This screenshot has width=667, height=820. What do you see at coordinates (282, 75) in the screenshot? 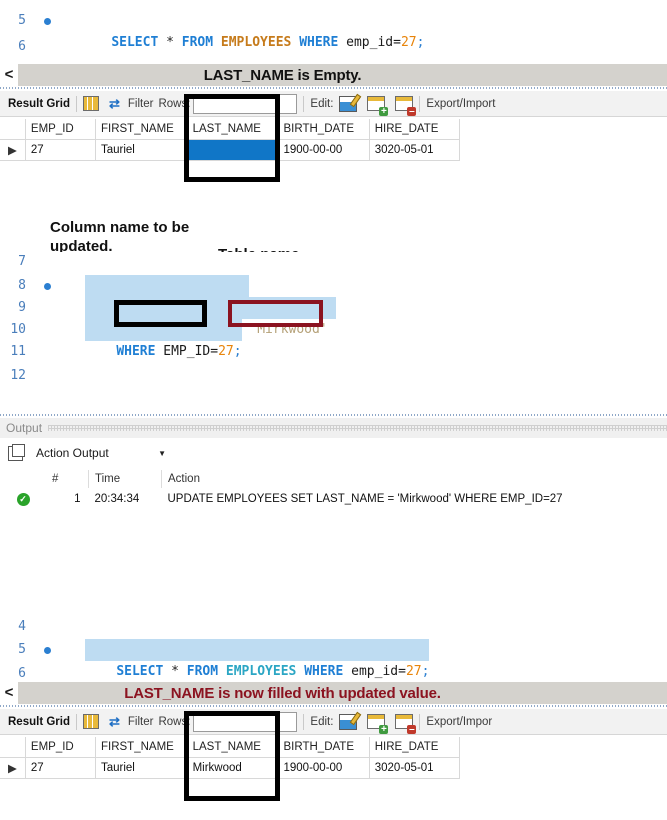
I see `annotation-text-top: LAST_NAME is Empty.` at bounding box center [282, 75].